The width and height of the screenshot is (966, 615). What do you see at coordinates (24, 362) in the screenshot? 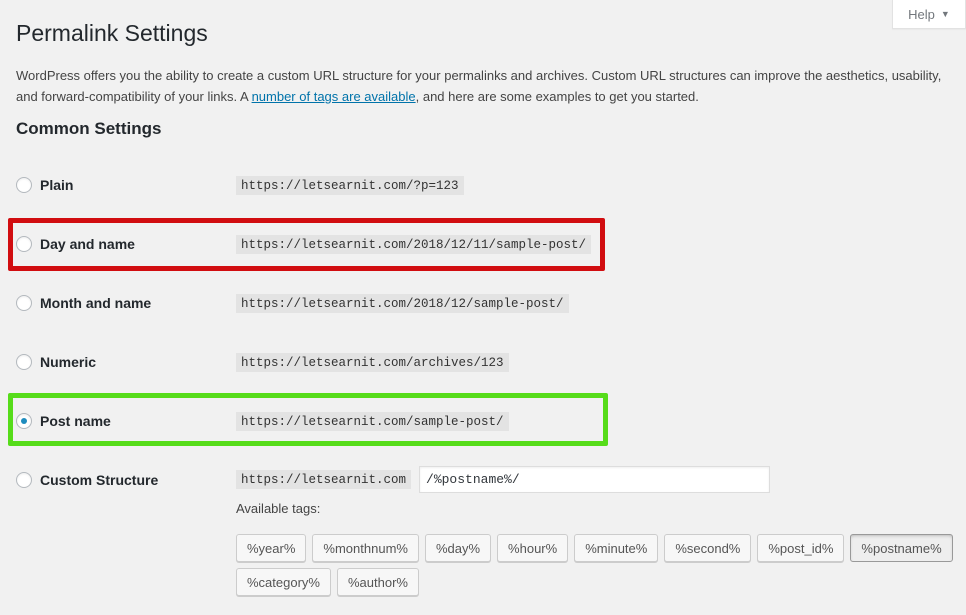
I see `radio-numeric` at bounding box center [24, 362].